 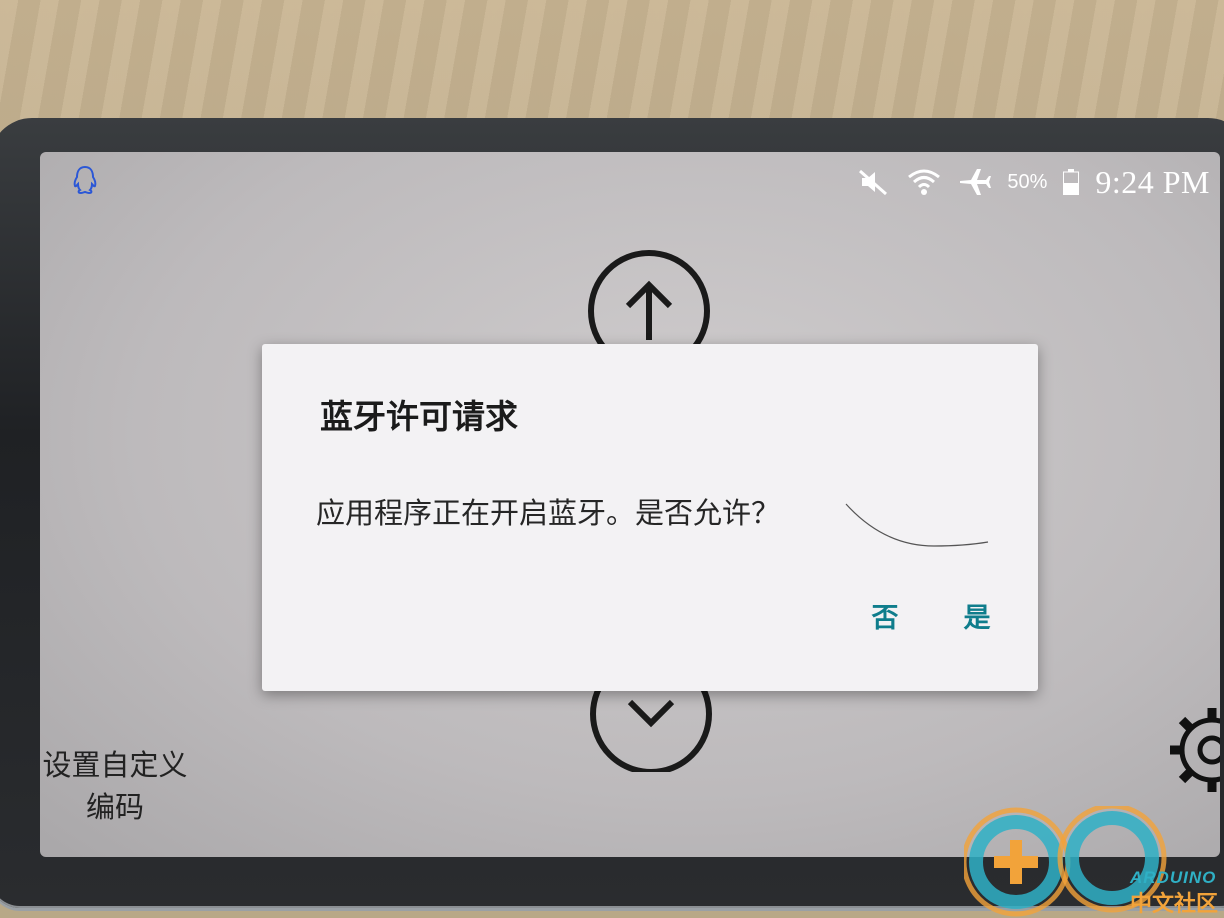 I want to click on watermark-text-cn: 中文社区, so click(x=1174, y=904).